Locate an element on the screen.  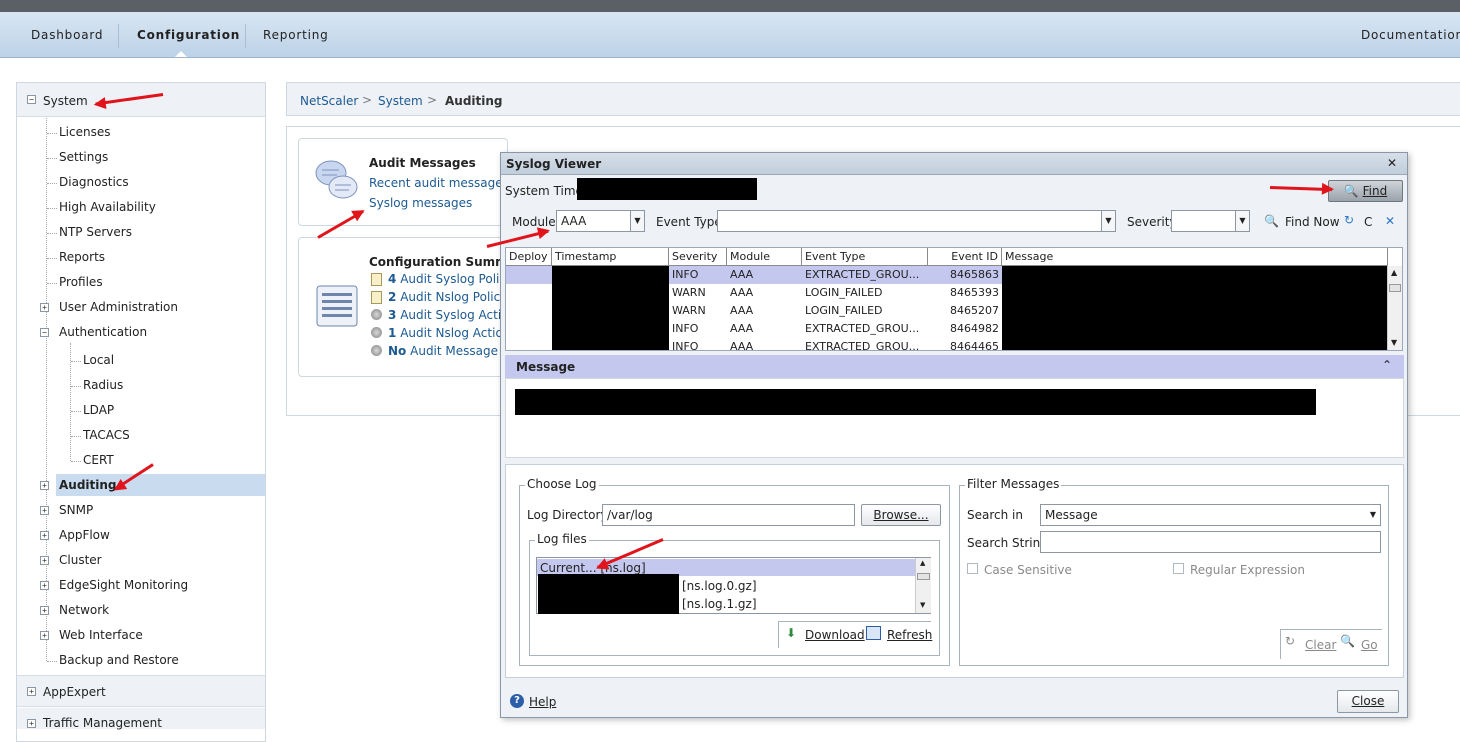
column-header-deploy: Deploy is located at coordinates (529, 257).